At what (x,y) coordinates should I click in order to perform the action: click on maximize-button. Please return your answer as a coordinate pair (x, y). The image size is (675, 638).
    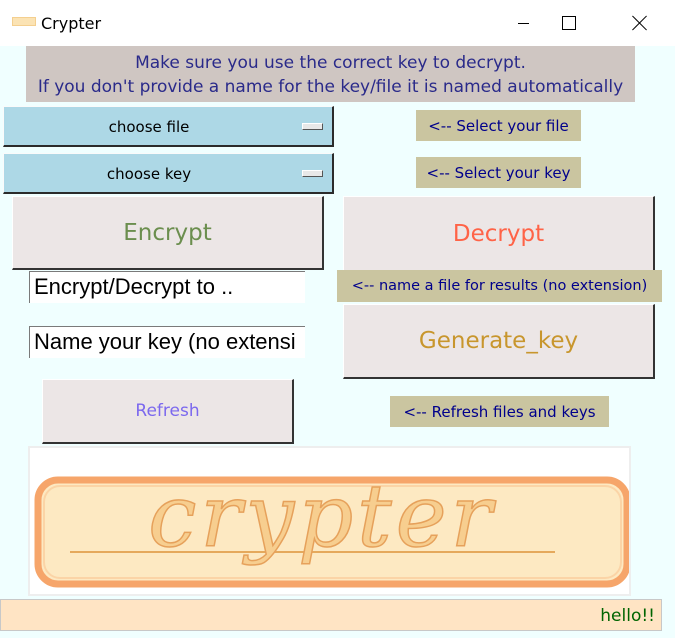
    Looking at the image, I should click on (569, 23).